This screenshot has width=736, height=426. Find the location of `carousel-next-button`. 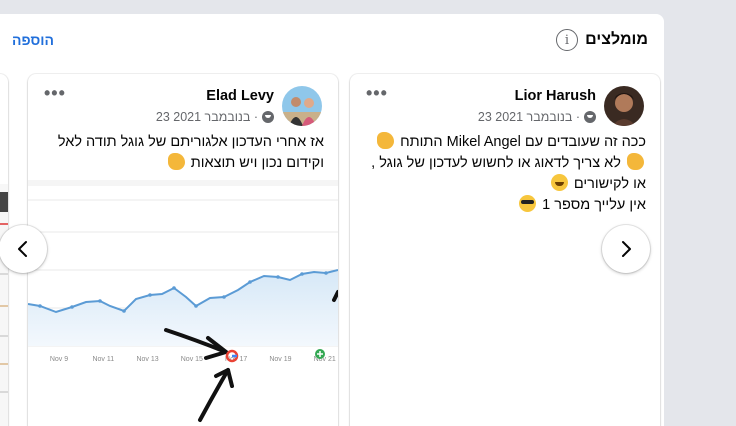

carousel-next-button is located at coordinates (626, 249).